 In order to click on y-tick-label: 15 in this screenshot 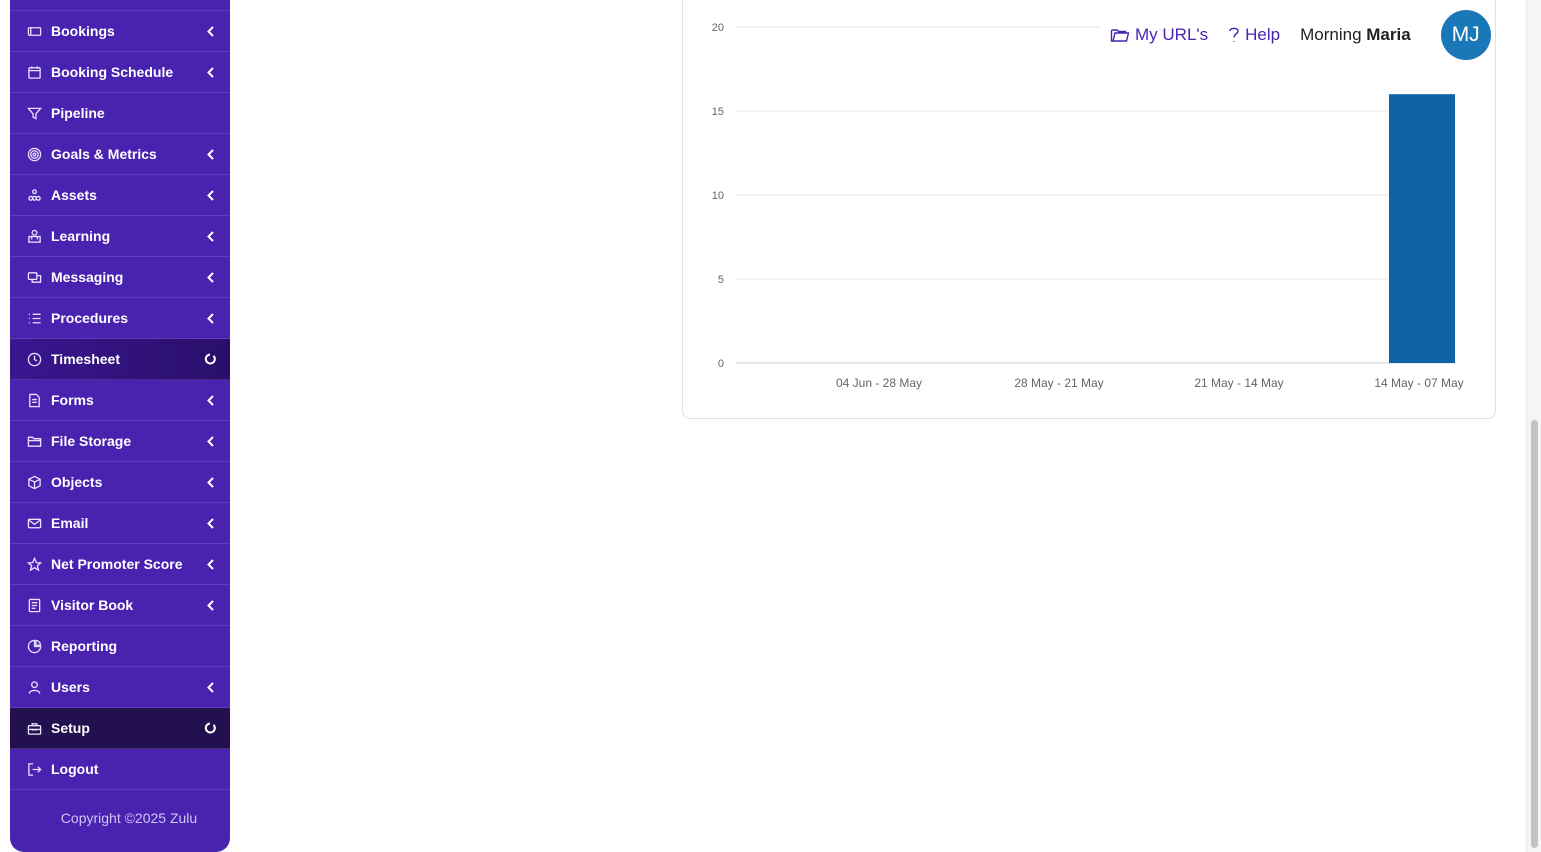, I will do `click(718, 112)`.